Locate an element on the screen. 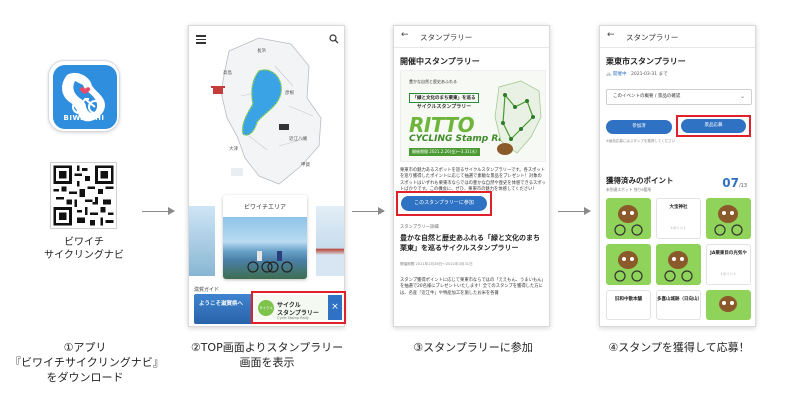 The height and width of the screenshot is (419, 800). detail-meta: 開催期間 2021年2月26日〜2021年3月31日 is located at coordinates (436, 264).